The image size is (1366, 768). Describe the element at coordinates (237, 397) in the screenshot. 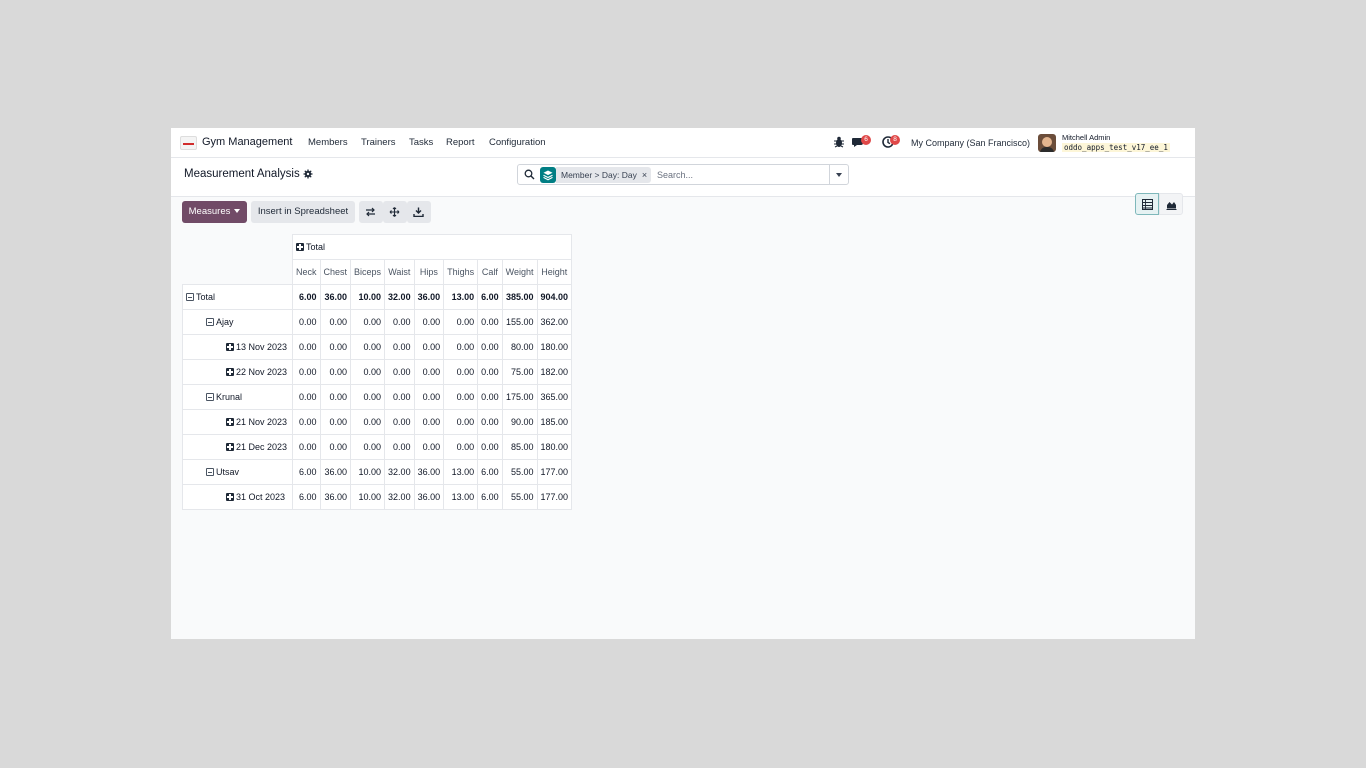

I see `row-header: Krunal` at that location.